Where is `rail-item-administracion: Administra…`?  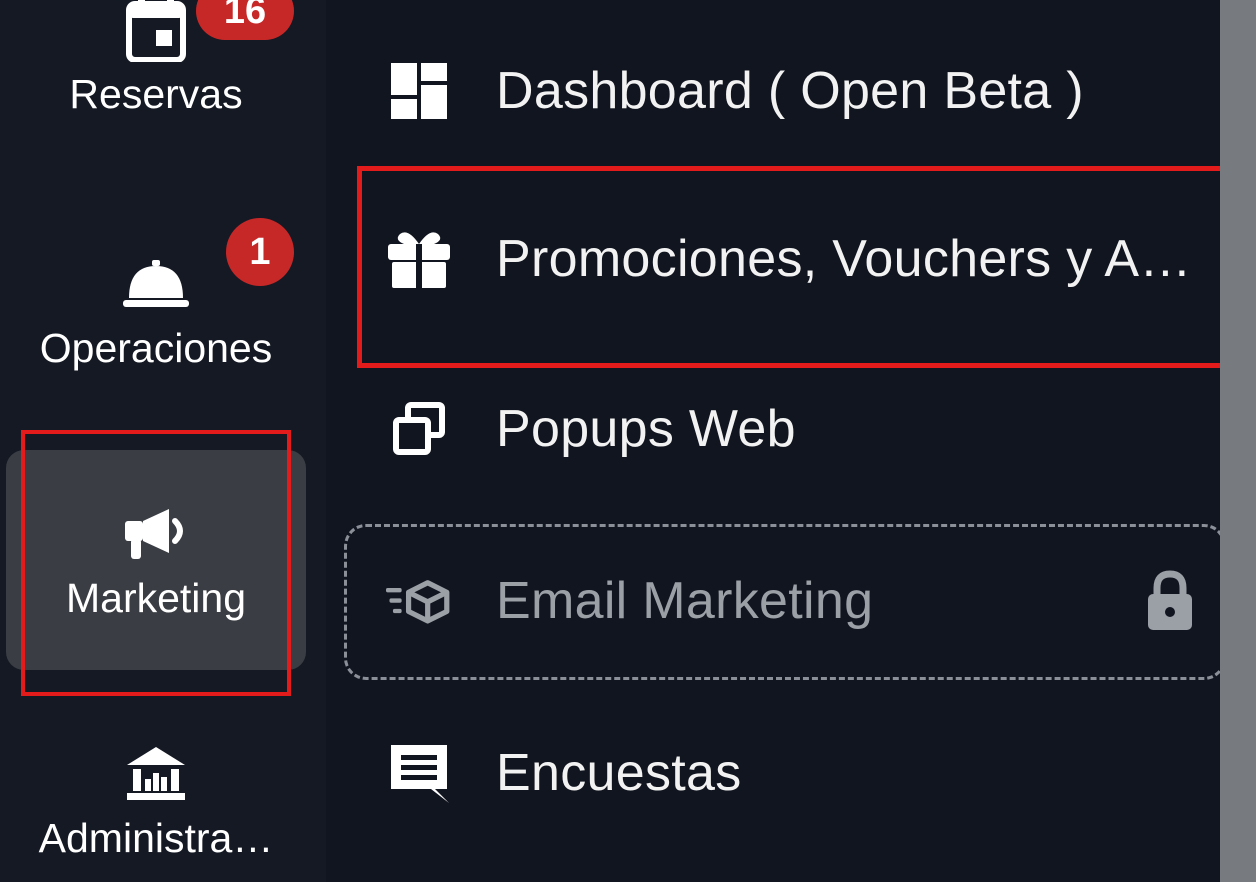 rail-item-administracion: Administra… is located at coordinates (156, 810).